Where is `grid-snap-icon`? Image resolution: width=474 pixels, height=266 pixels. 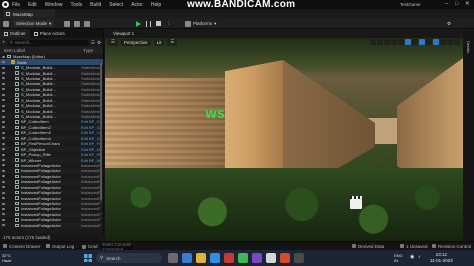 grid-snap-icon is located at coordinates (408, 41).